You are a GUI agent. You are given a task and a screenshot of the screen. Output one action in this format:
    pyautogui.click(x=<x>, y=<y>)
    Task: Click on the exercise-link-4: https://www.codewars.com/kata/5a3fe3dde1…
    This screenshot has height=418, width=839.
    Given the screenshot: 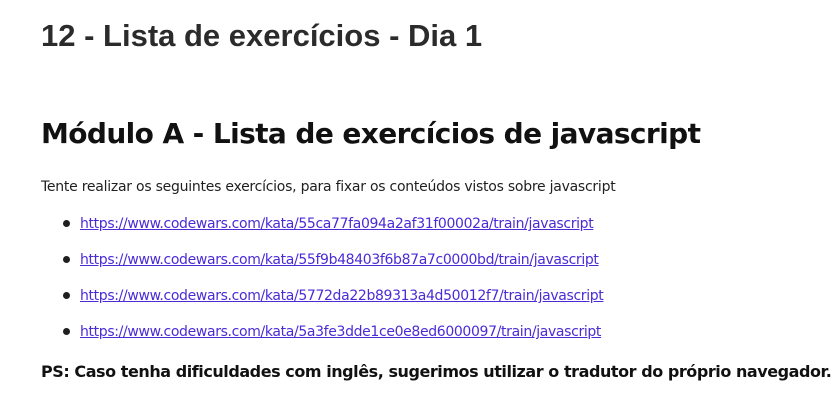 What is the action you would take?
    pyautogui.click(x=340, y=332)
    